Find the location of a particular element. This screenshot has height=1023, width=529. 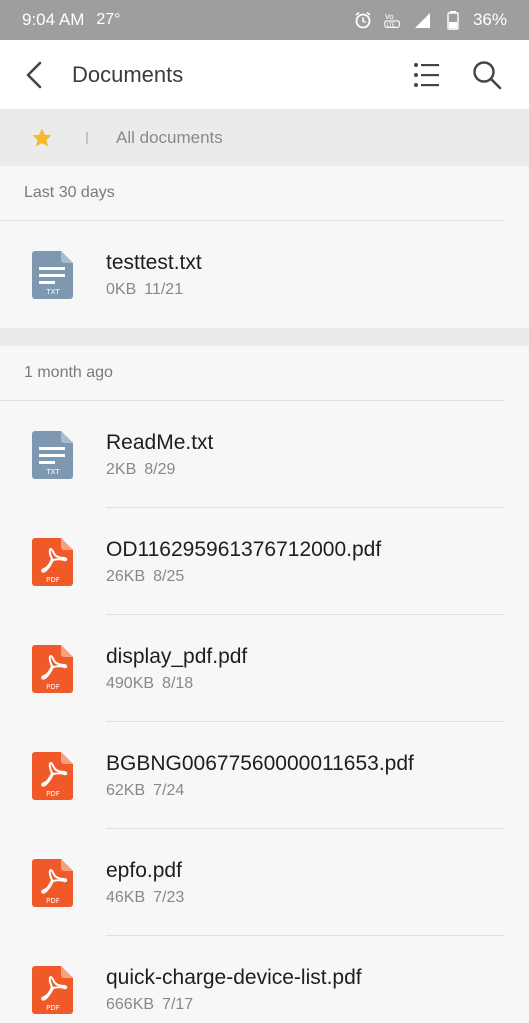

file-size: 2KB is located at coordinates (121, 469).